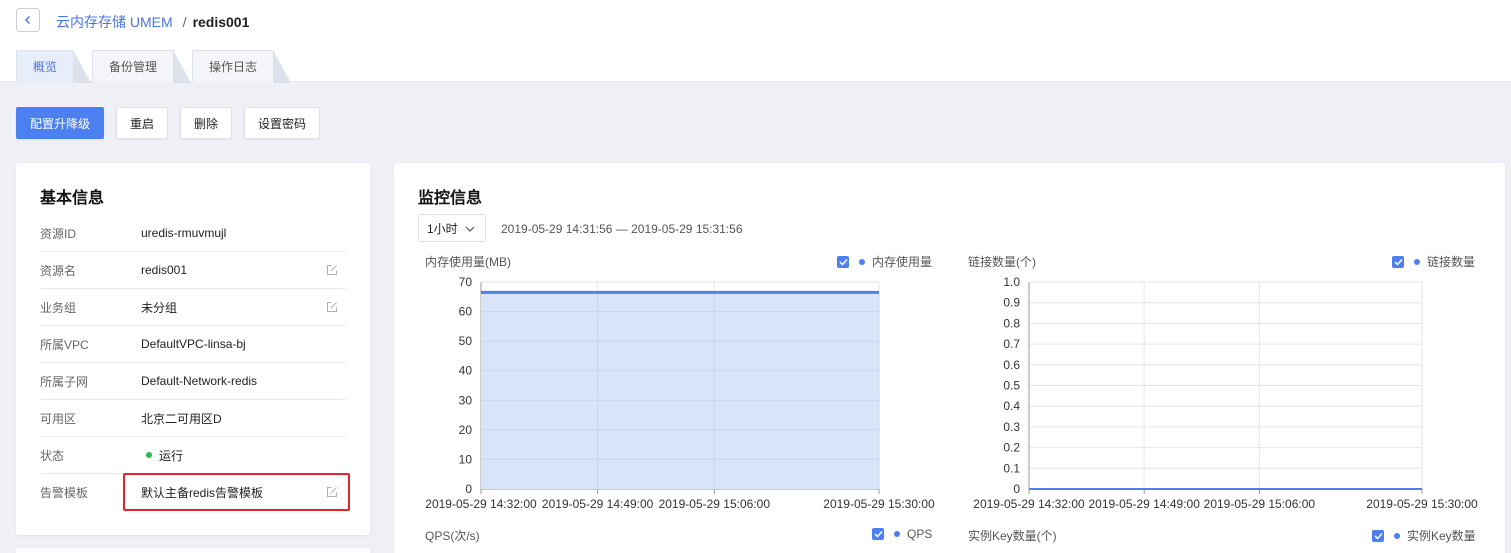  I want to click on time-range-select: 1小时, so click(452, 228).